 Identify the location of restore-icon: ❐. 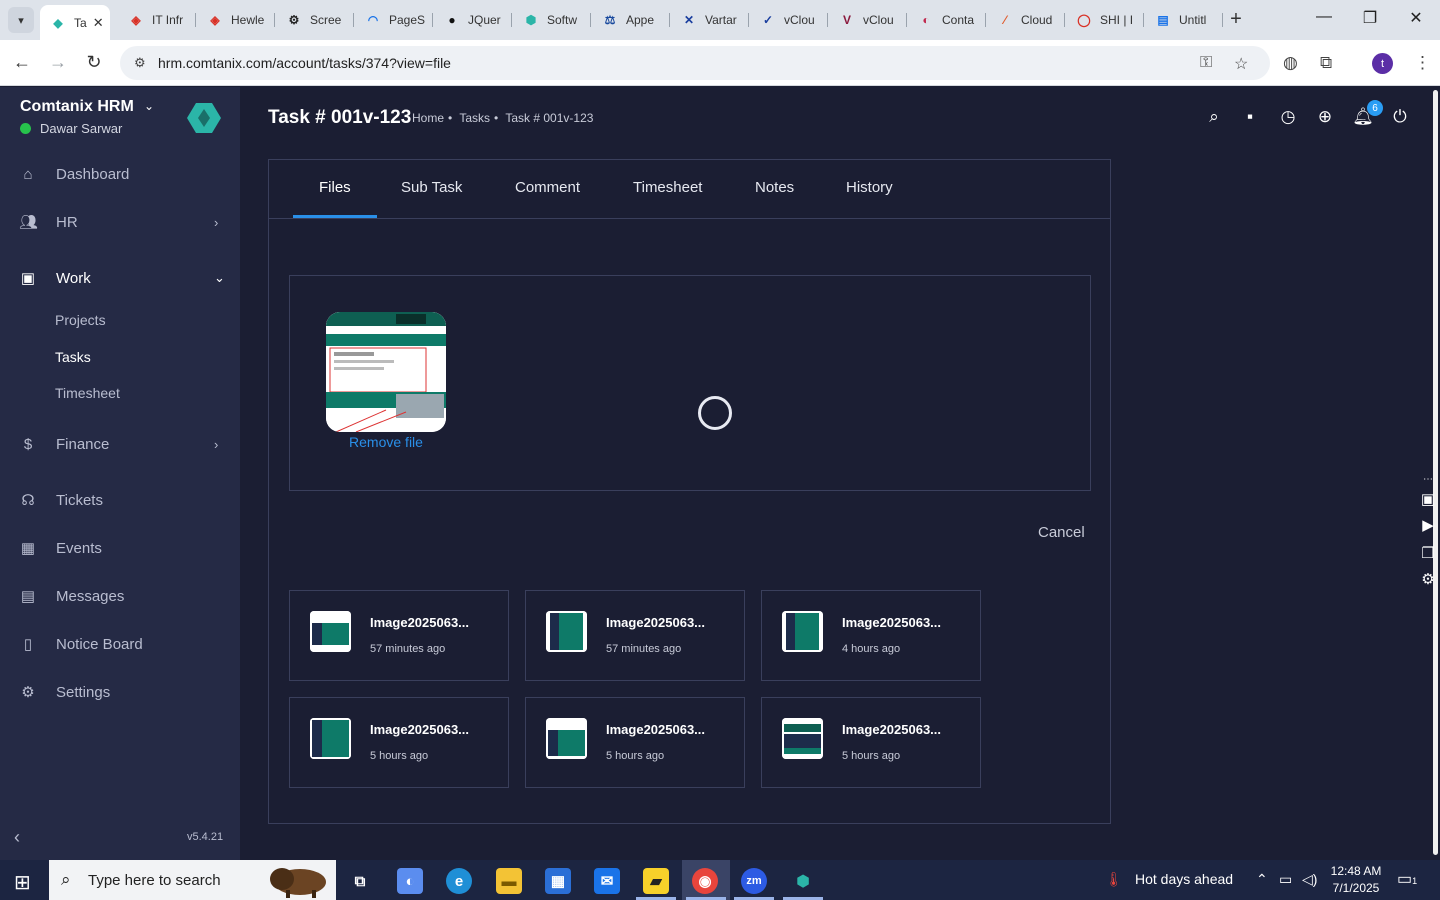
(1370, 18).